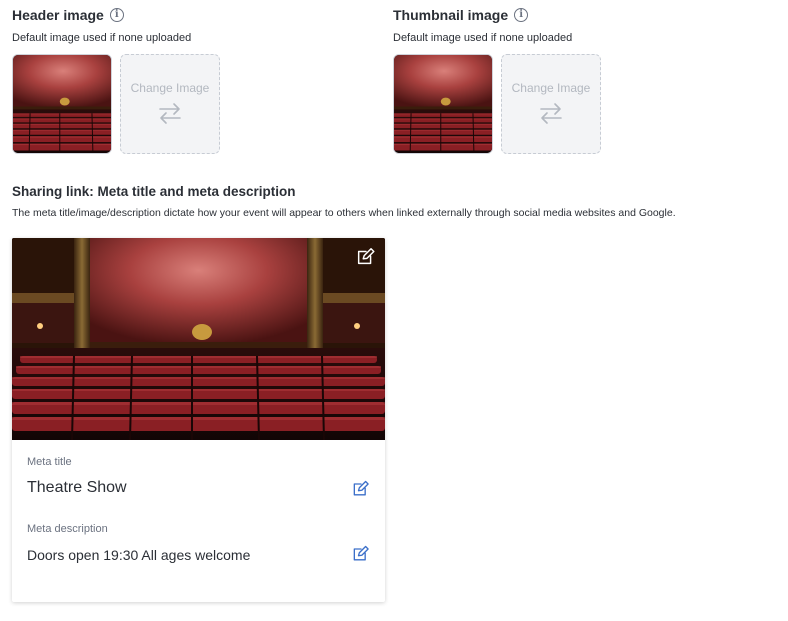  I want to click on meta-title-value: Theatre Show, so click(77, 487).